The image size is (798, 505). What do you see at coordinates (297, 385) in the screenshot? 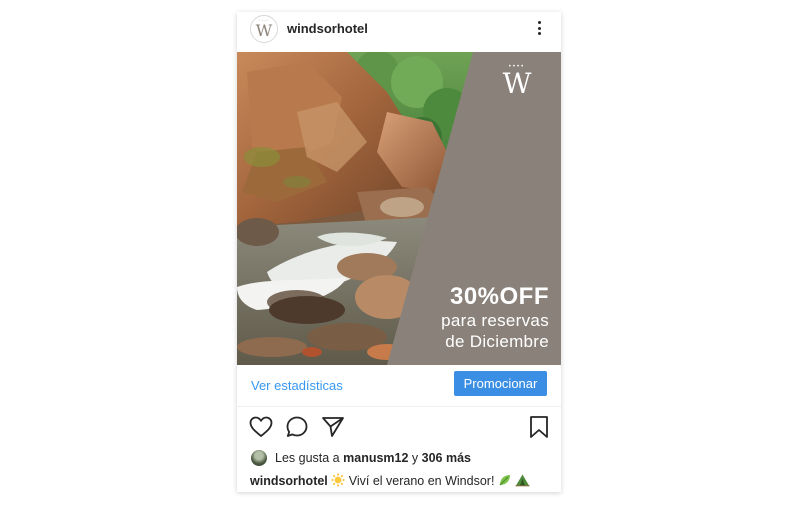
I see `view-insights-link: Ver estadísticas` at bounding box center [297, 385].